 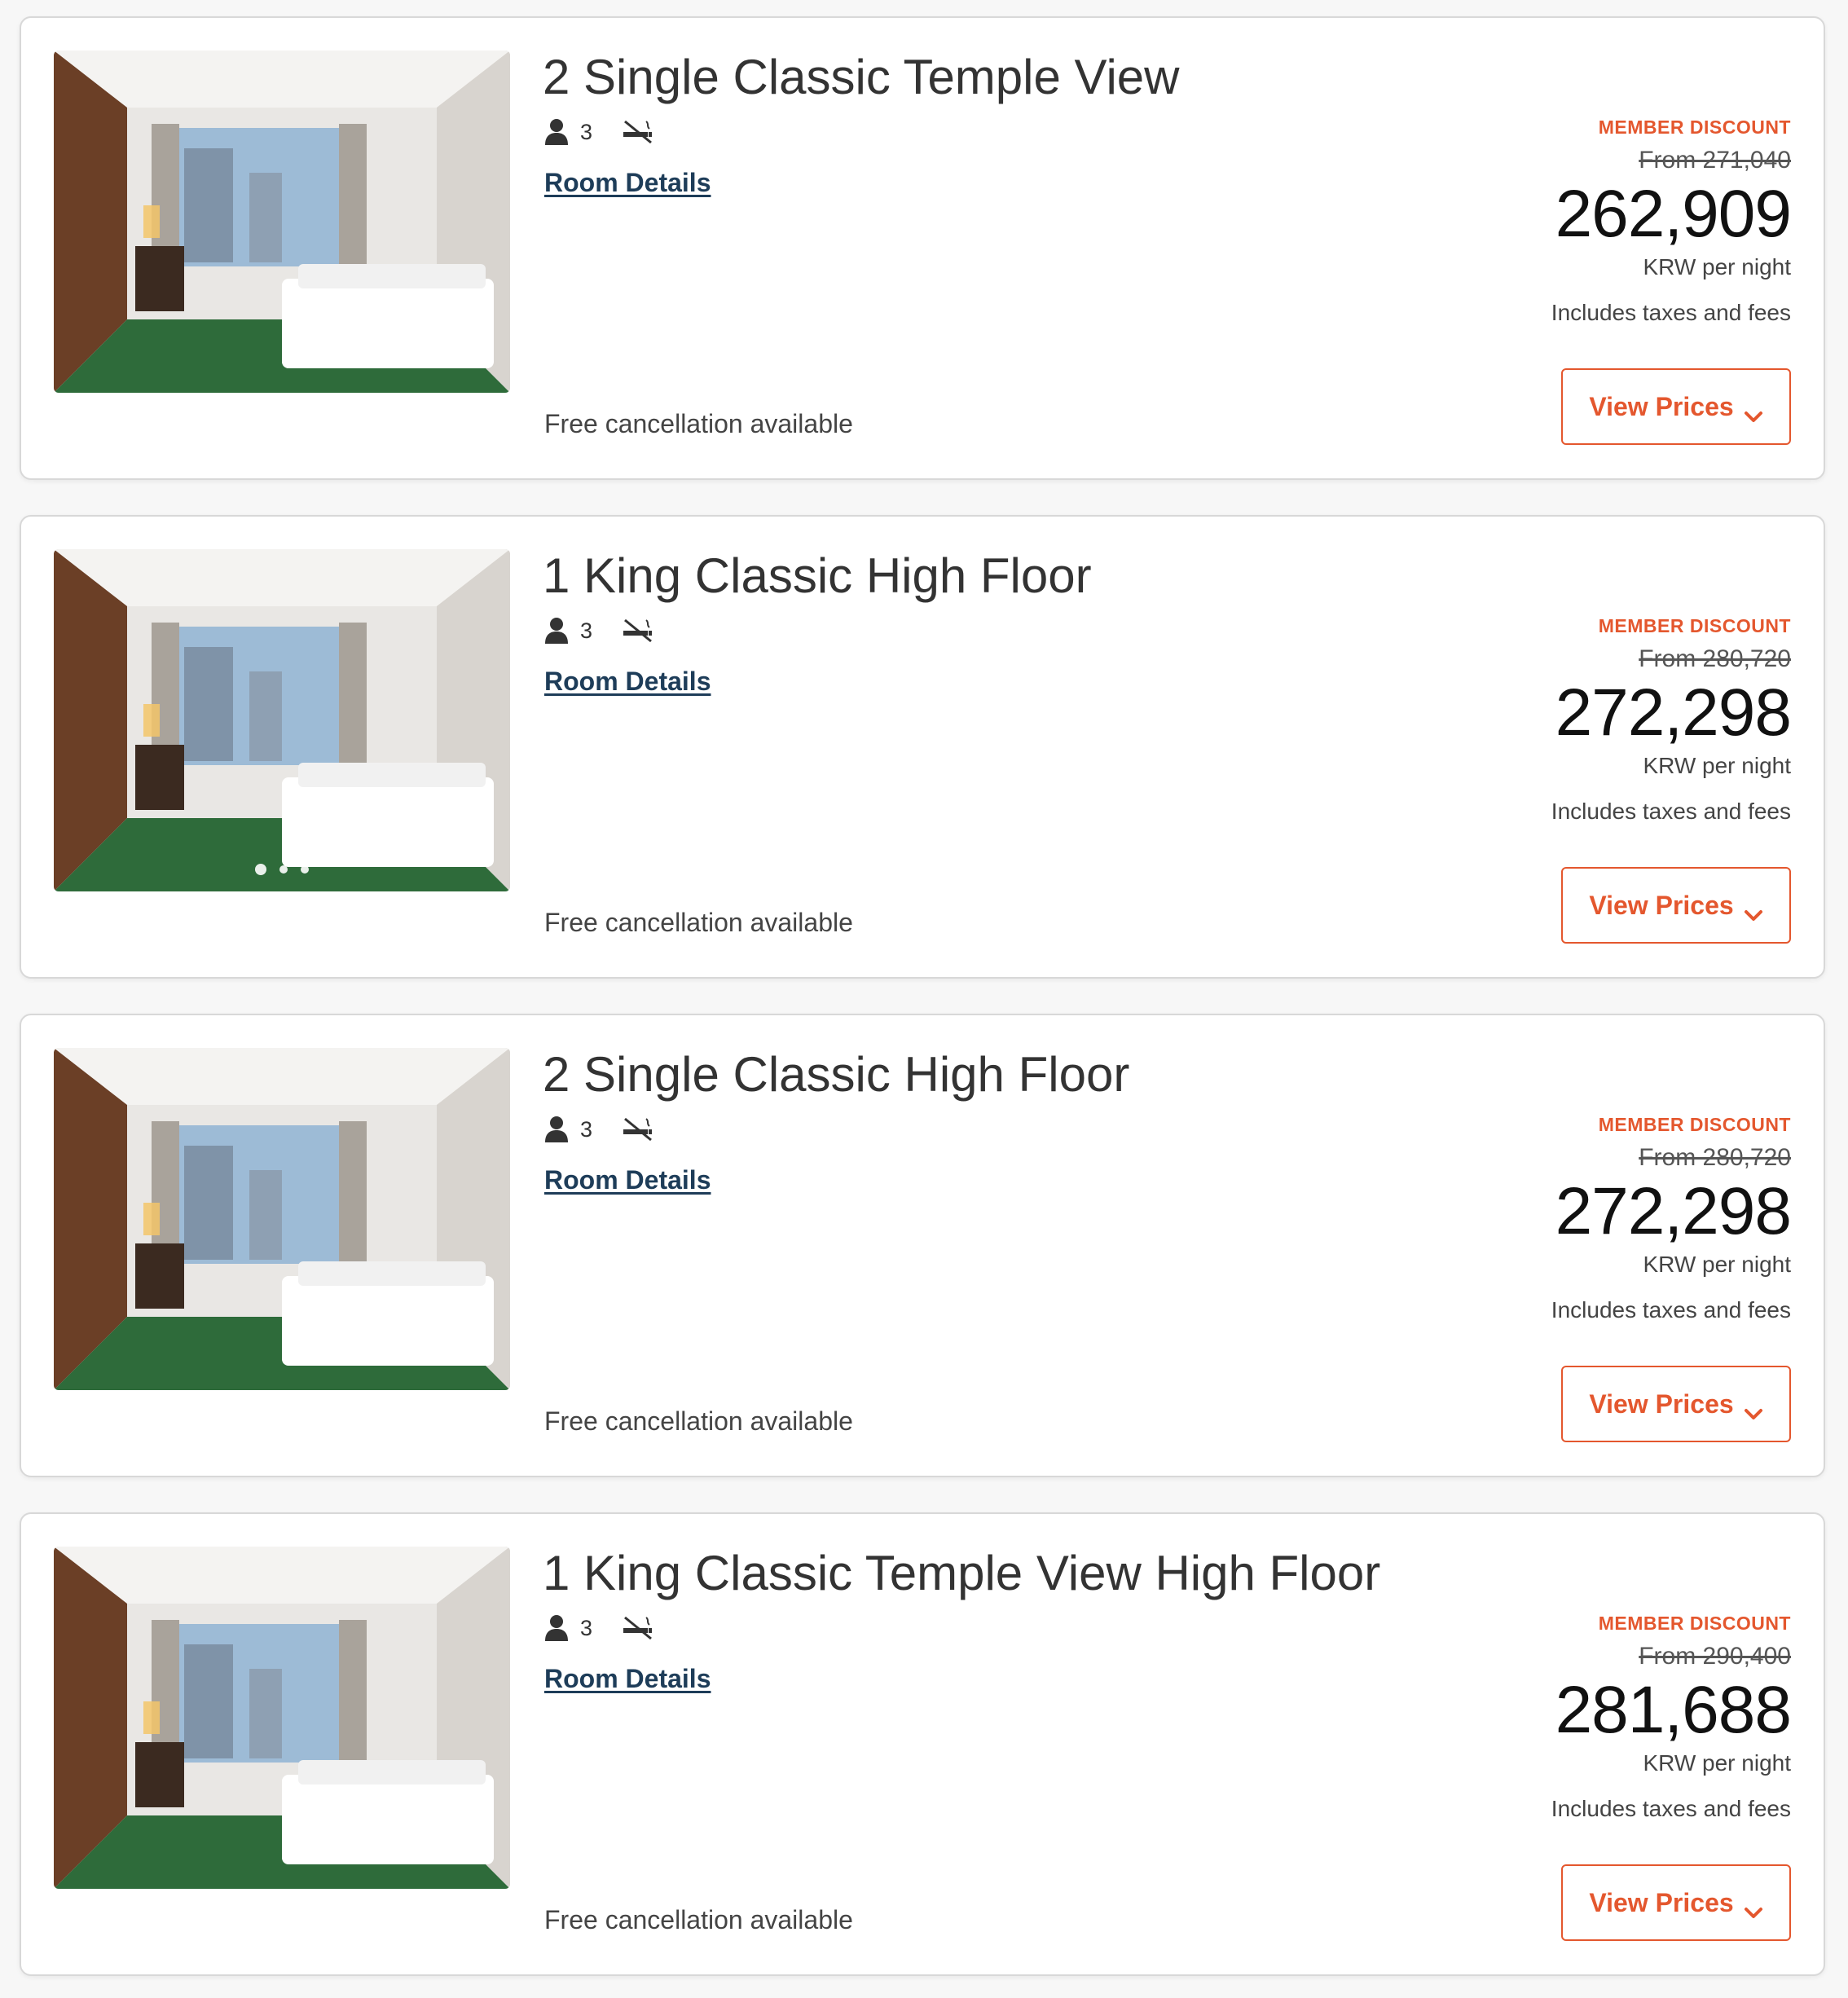 What do you see at coordinates (836, 1074) in the screenshot?
I see `room-title: 2 Single Classic High Floor` at bounding box center [836, 1074].